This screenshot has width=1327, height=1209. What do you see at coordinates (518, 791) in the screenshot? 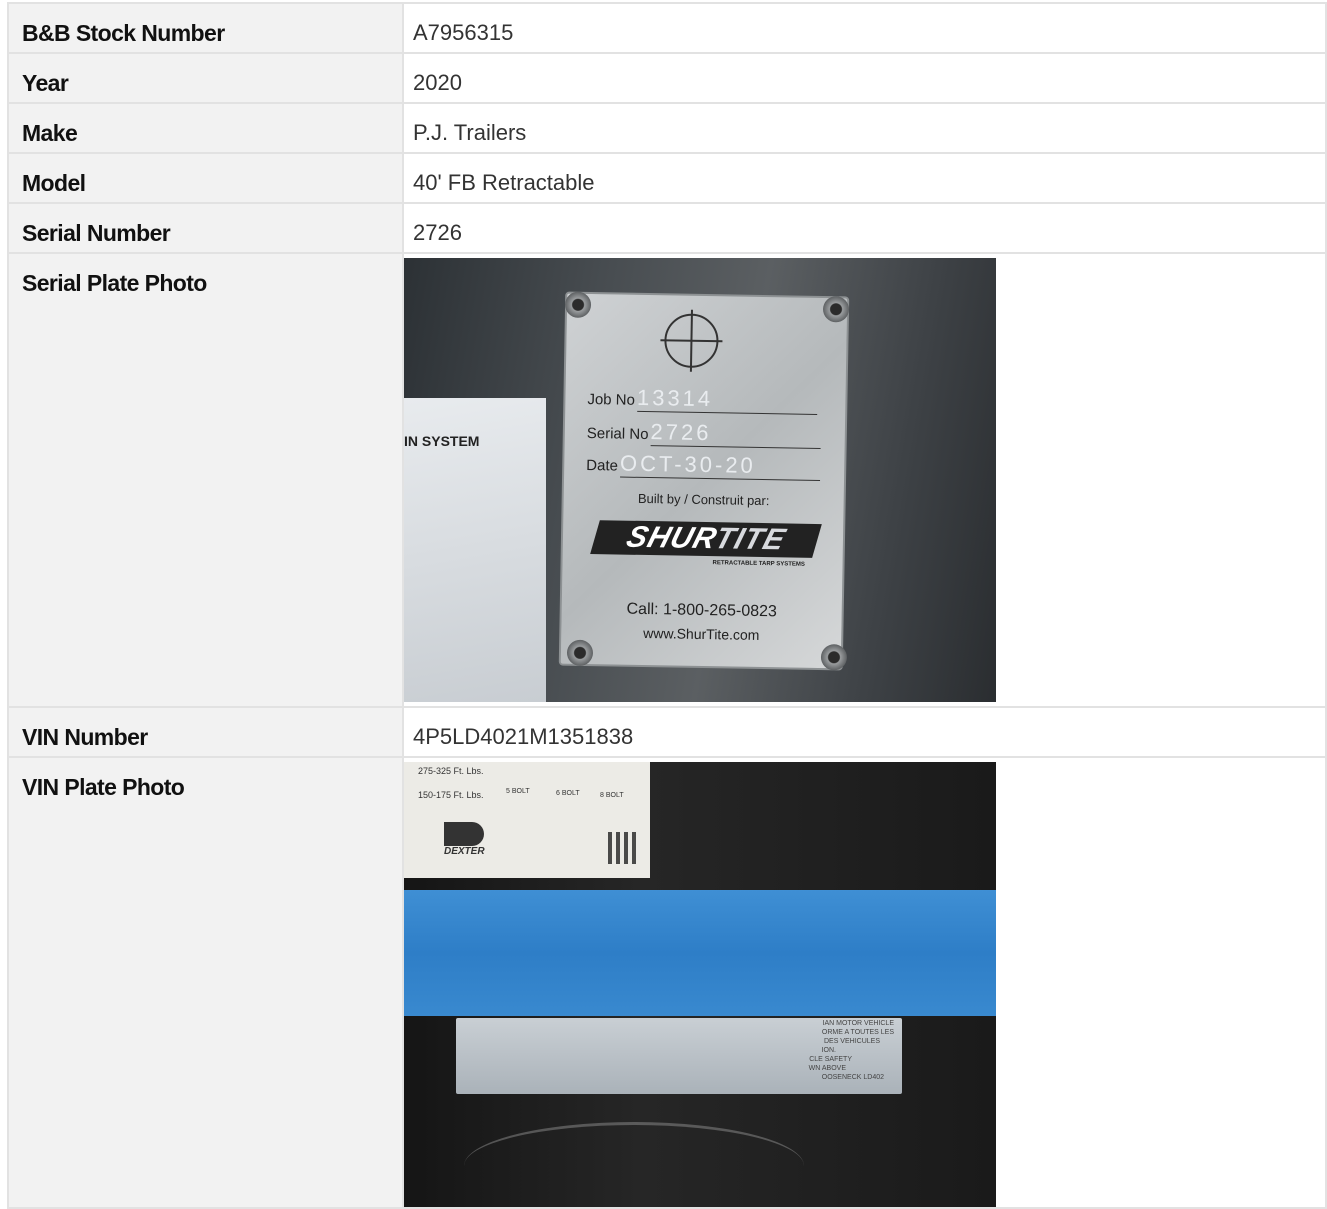
I see `bolt-label: 5 BOLT` at bounding box center [518, 791].